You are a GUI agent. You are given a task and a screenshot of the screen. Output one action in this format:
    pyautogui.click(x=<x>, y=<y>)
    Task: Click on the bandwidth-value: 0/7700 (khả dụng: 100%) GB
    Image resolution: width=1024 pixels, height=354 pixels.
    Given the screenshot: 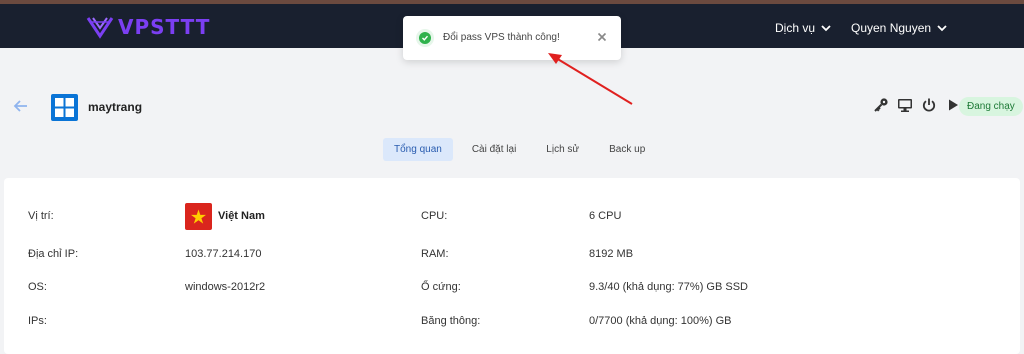 What is the action you would take?
    pyautogui.click(x=660, y=321)
    